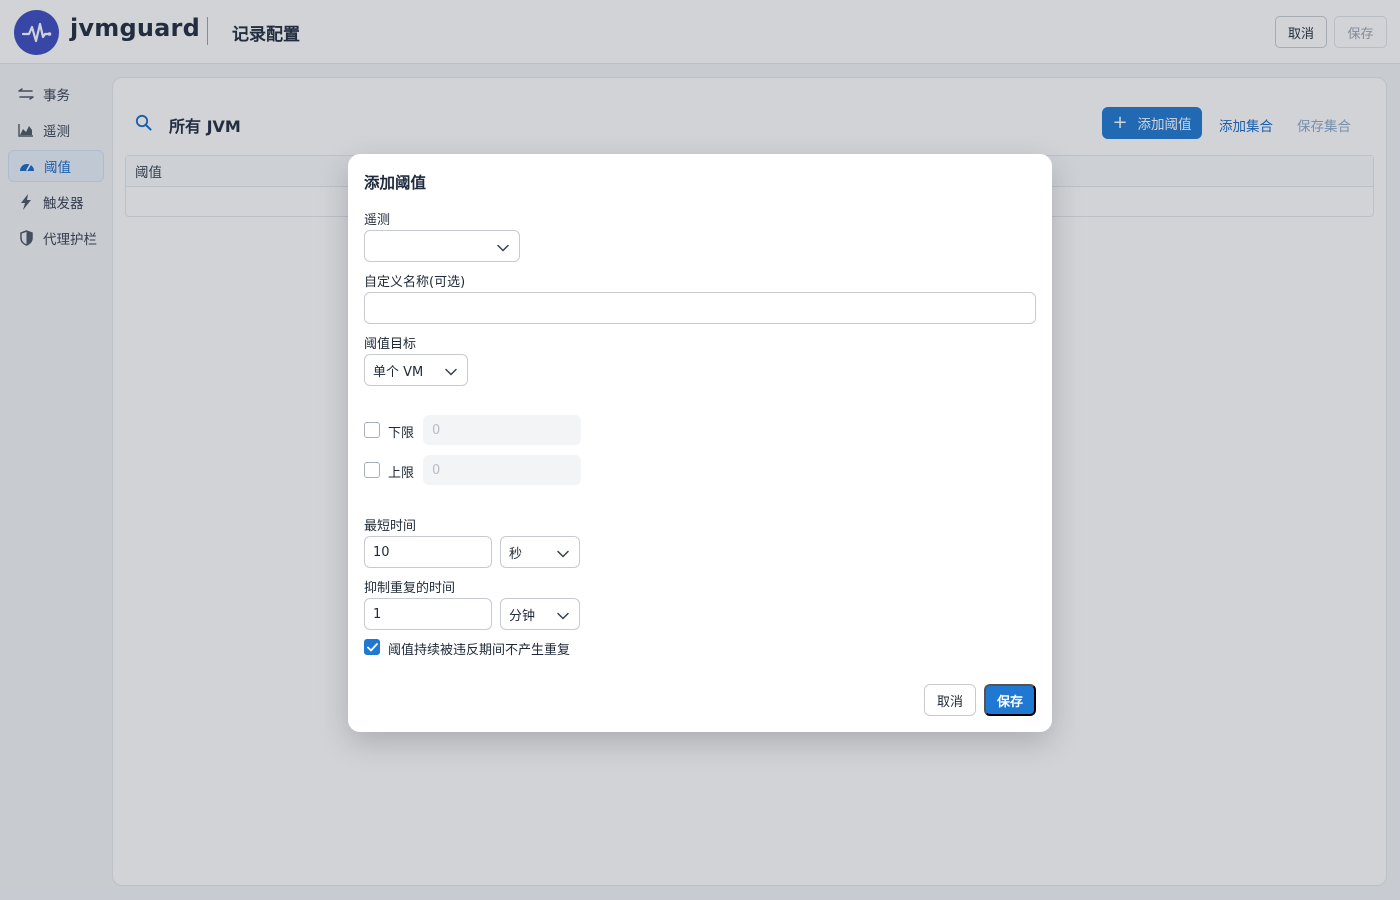 This screenshot has height=900, width=1400. What do you see at coordinates (428, 614) in the screenshot?
I see `suppress-time-input: 1` at bounding box center [428, 614].